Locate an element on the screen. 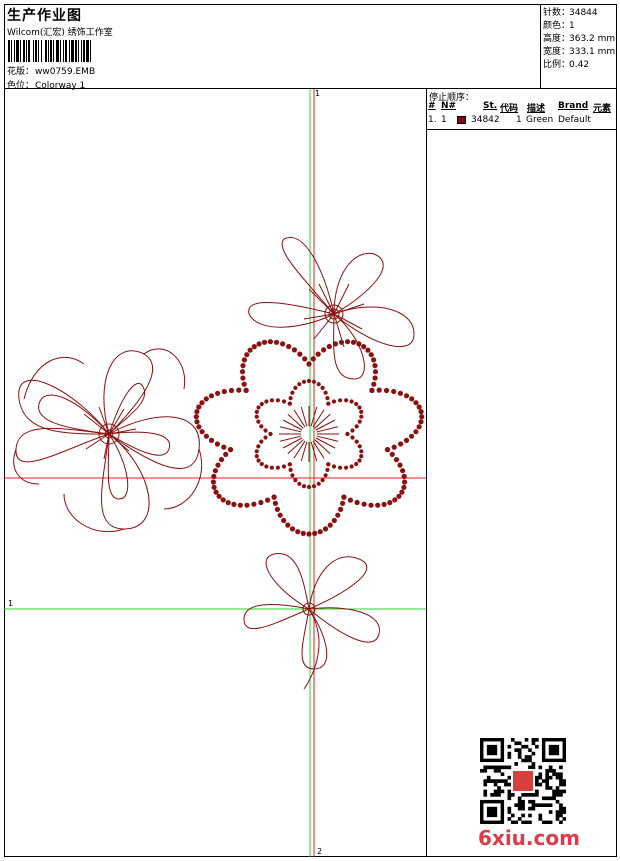  stop-sequence-row: 1. 1 34842 1 Green Default is located at coordinates (522, 121).